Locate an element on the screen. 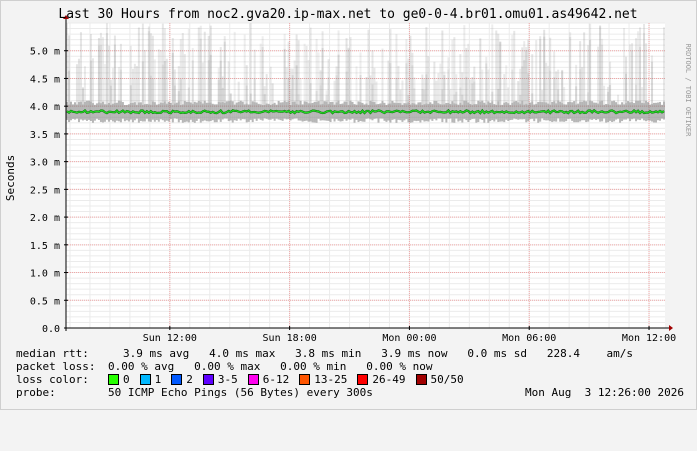 This screenshot has width=697, height=451. loss-color-item: 0 is located at coordinates (119, 379).